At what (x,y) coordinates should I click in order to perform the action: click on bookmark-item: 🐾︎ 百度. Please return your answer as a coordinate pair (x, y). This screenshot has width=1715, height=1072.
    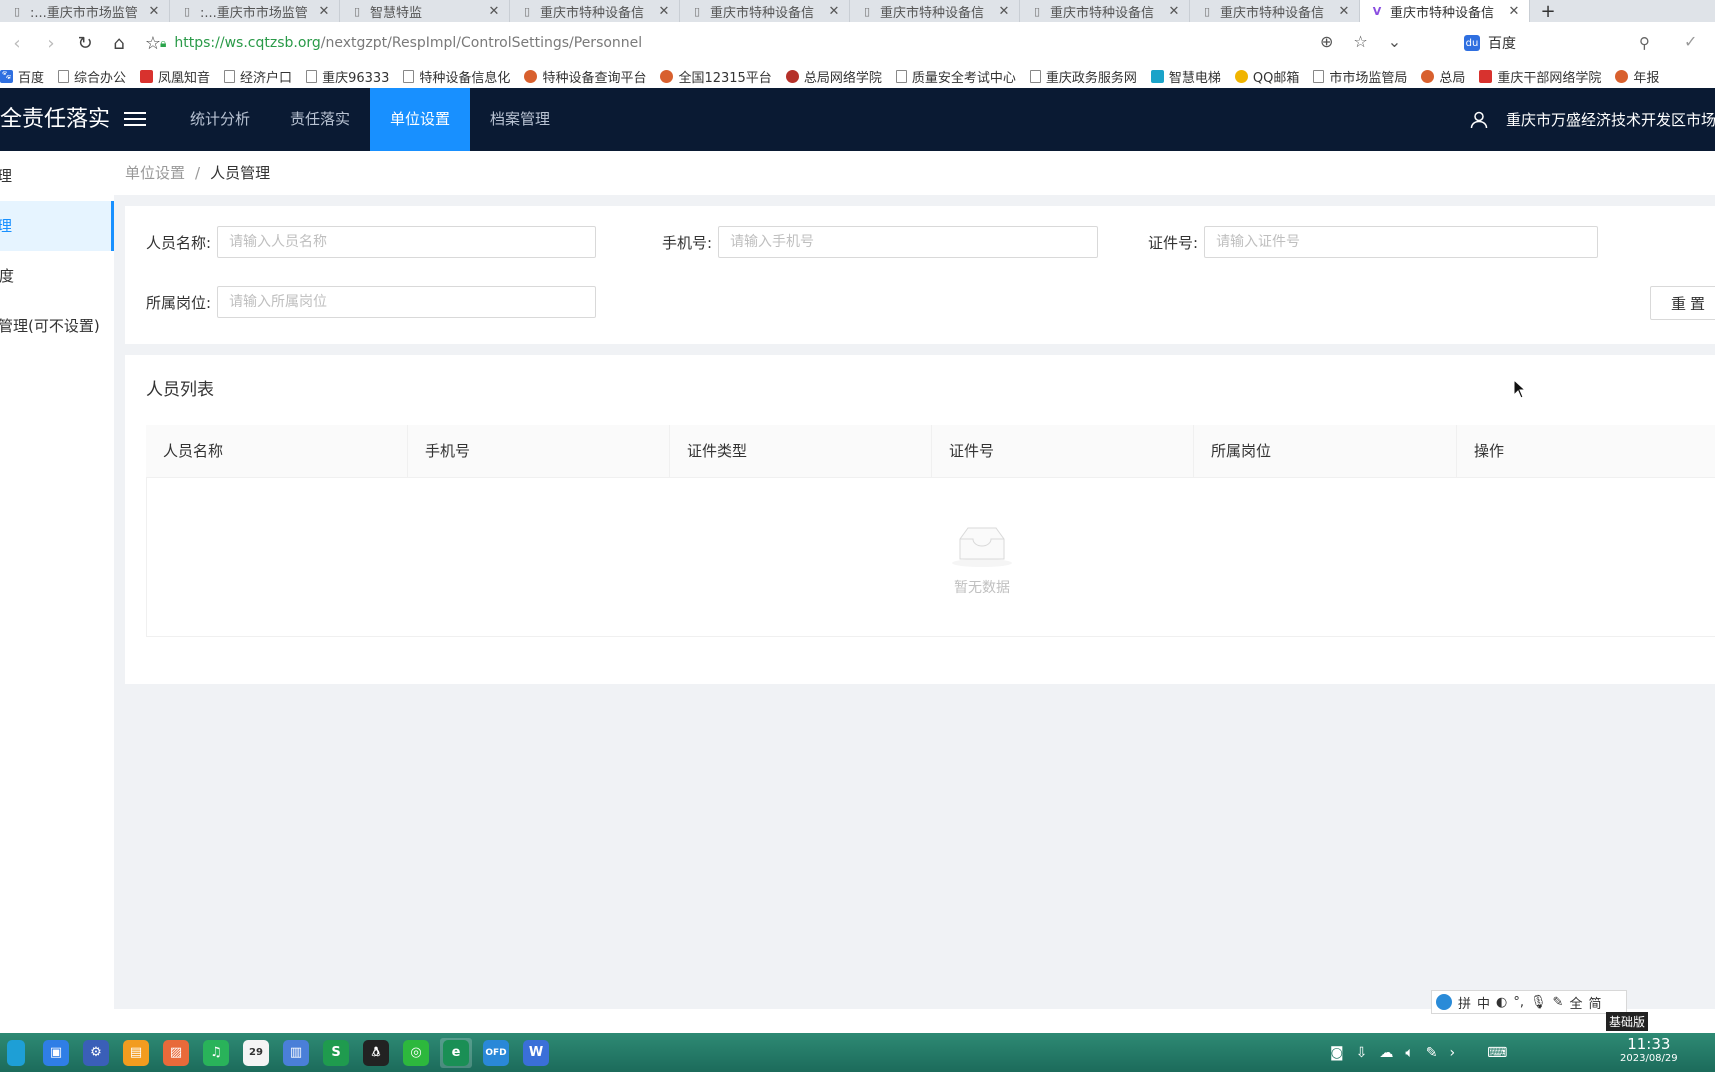
    Looking at the image, I should click on (22, 76).